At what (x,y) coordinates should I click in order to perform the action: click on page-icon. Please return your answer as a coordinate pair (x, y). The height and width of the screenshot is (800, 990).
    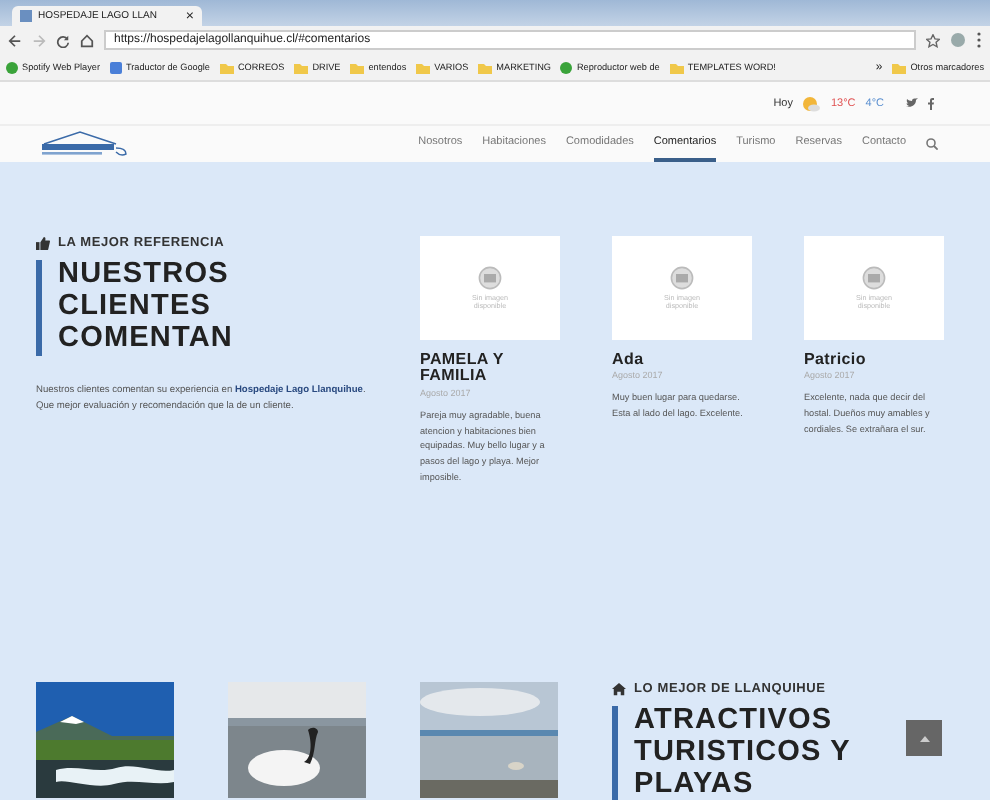
    Looking at the image, I should click on (26, 16).